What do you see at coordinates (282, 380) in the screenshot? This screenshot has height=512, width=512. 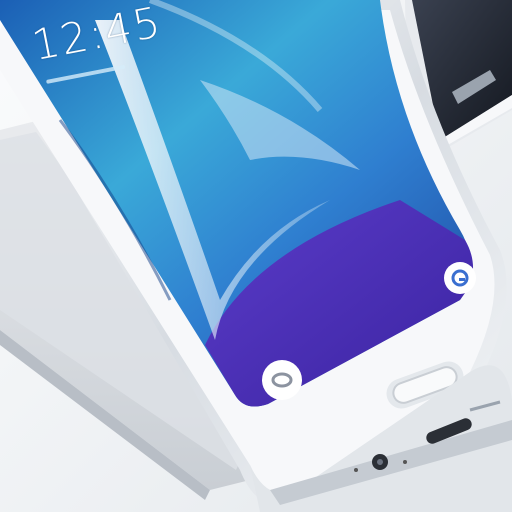 I see `camera-icon` at bounding box center [282, 380].